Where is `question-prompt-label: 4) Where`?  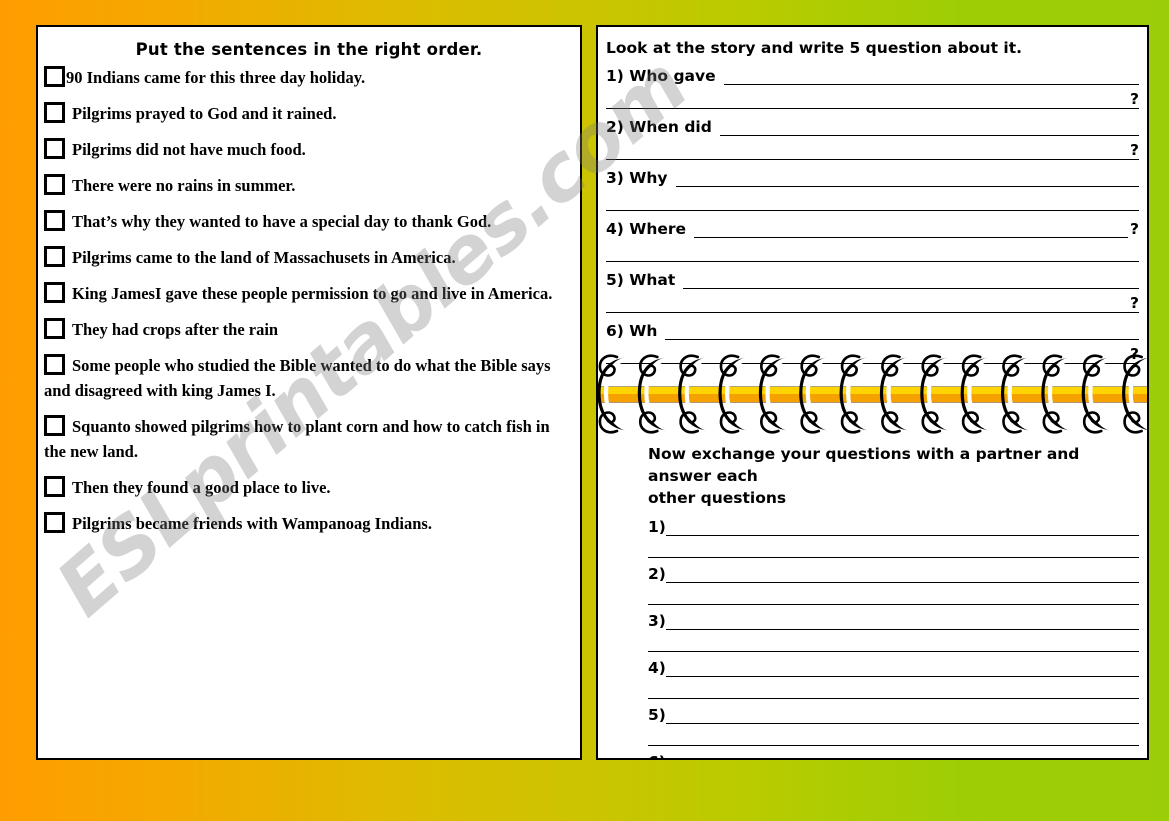
question-prompt-label: 4) Where is located at coordinates (646, 229).